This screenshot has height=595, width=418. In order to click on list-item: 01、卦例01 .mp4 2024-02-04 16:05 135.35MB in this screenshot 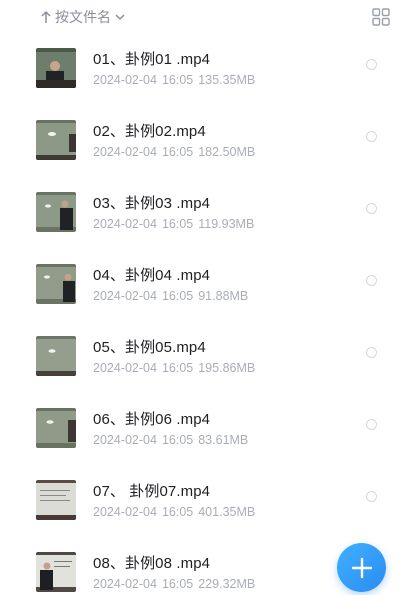, I will do `click(208, 76)`.